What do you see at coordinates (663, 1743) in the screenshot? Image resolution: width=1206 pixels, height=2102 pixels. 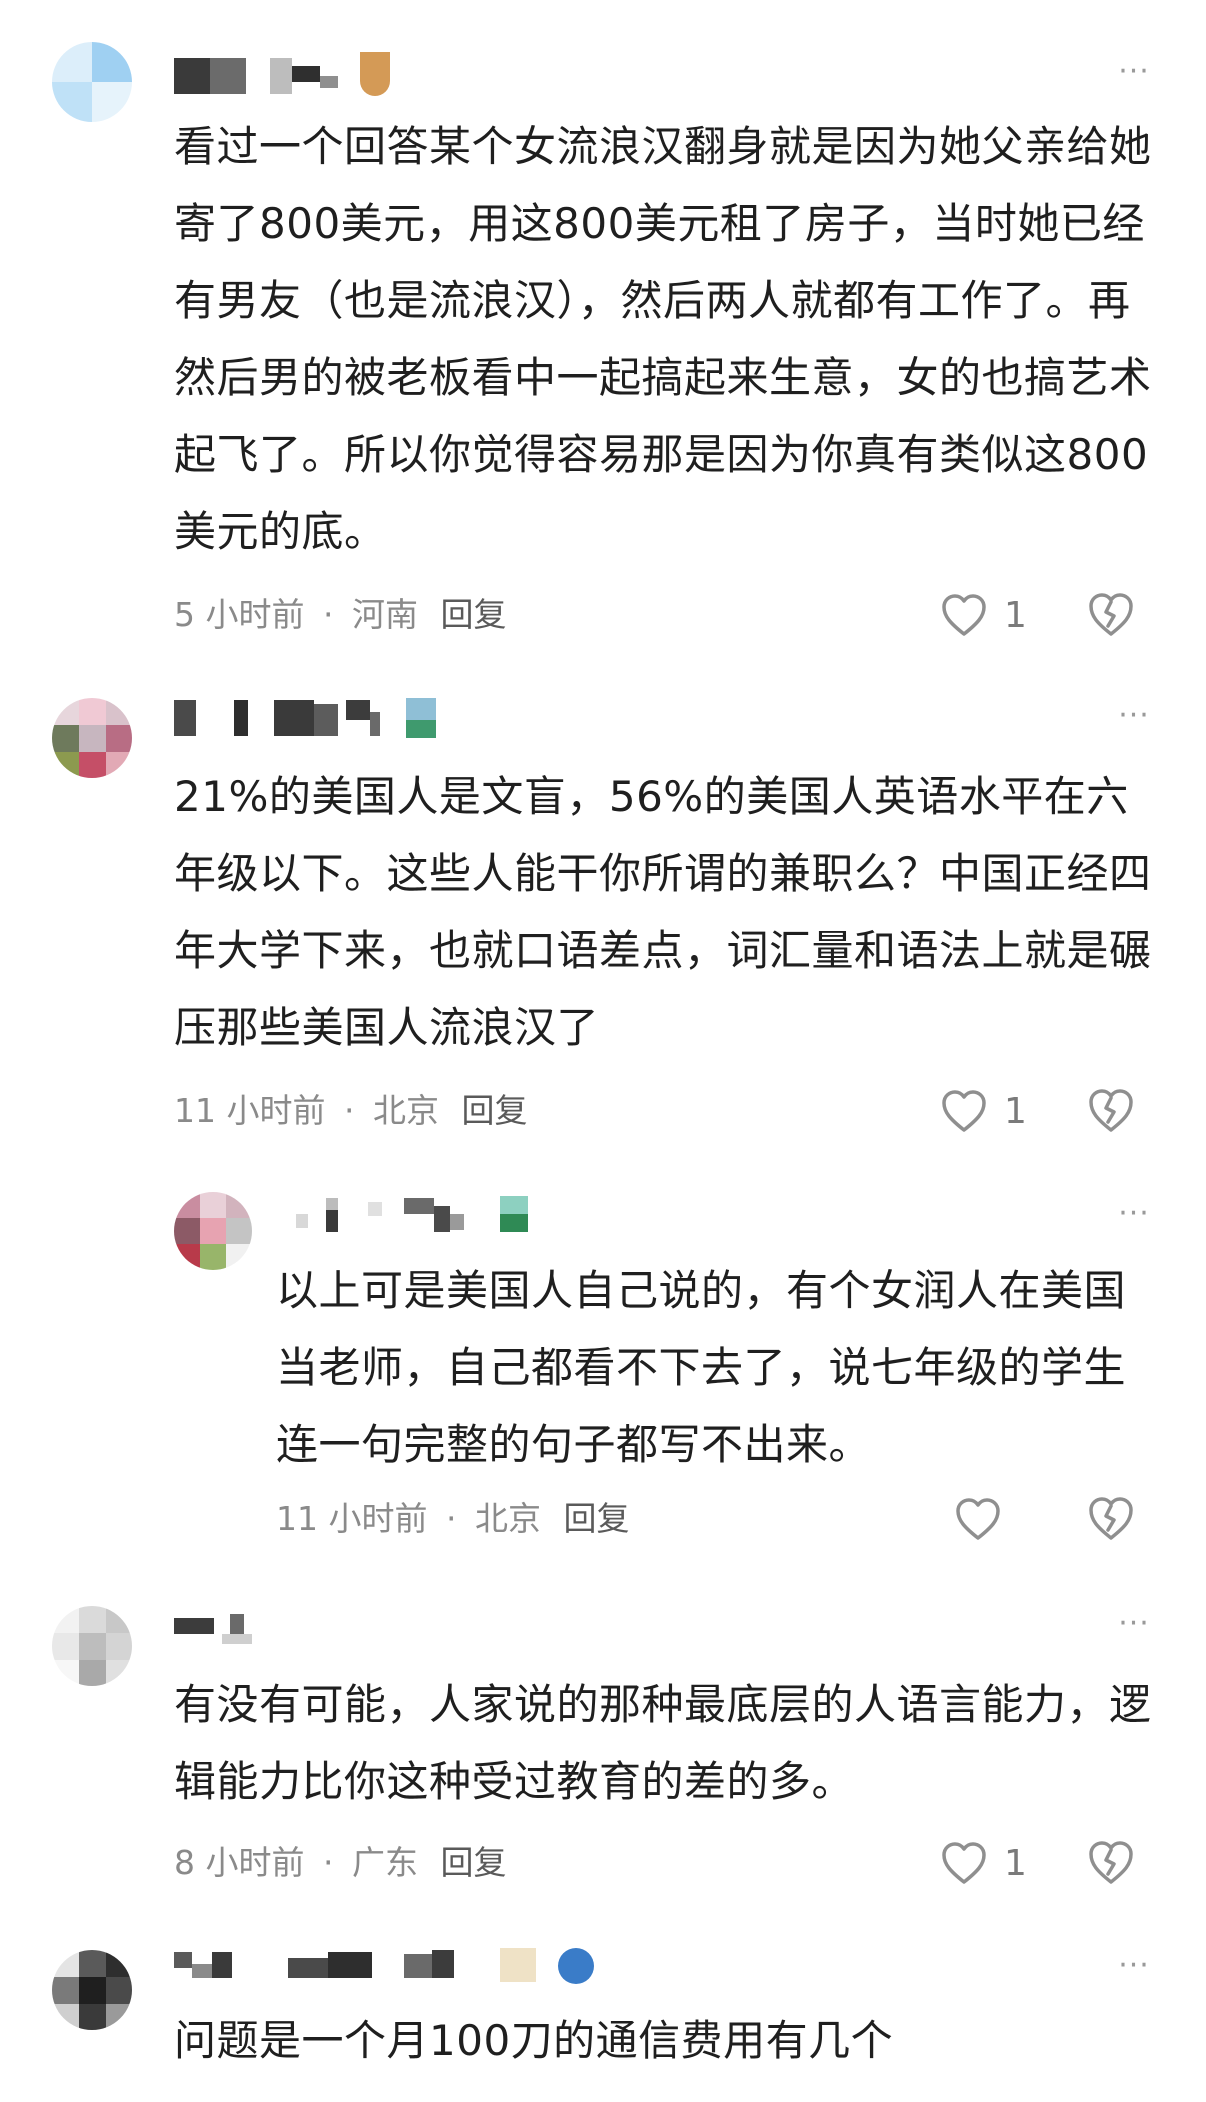 I see `comment-text: 有没有可能，人家说的那种最底层的人语言能力，逻辑能力比你这种受过教育的差的多。` at bounding box center [663, 1743].